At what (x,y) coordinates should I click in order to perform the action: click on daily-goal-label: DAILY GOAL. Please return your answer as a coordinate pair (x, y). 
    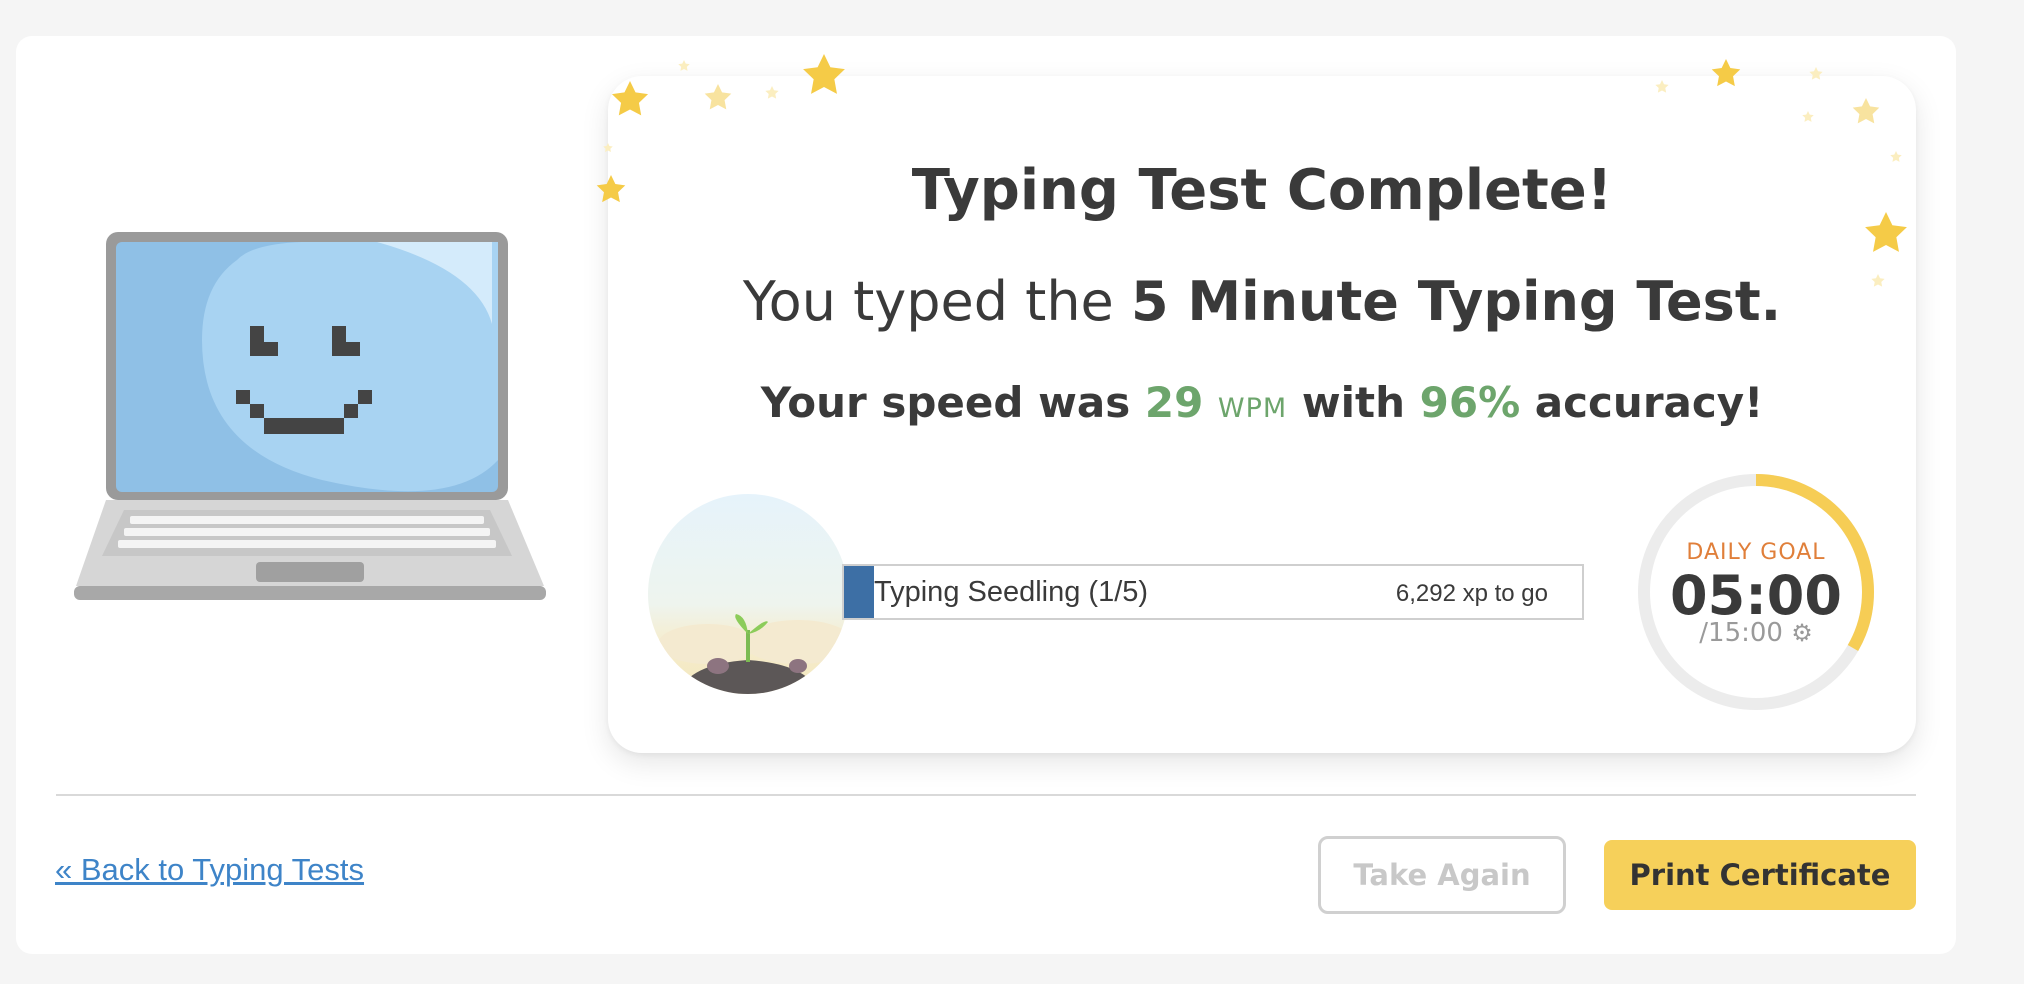
    Looking at the image, I should click on (1756, 552).